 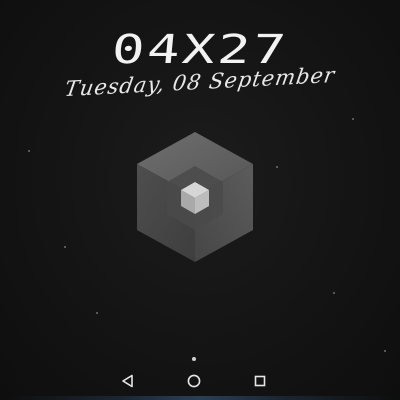 I want to click on home-button, so click(x=194, y=381).